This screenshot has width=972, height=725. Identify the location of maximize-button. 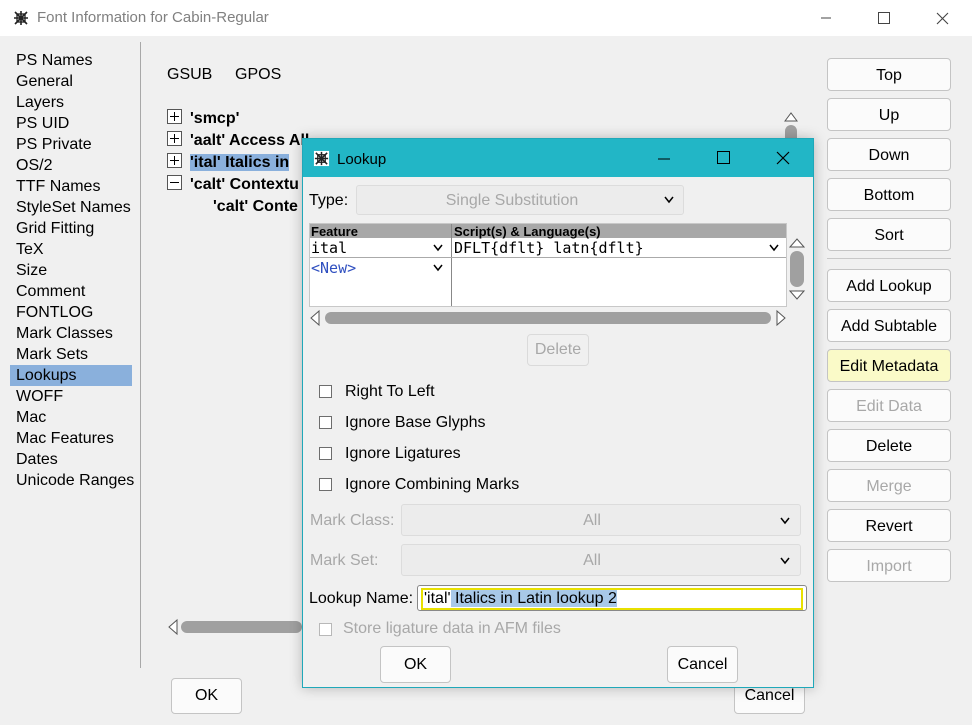
(884, 18).